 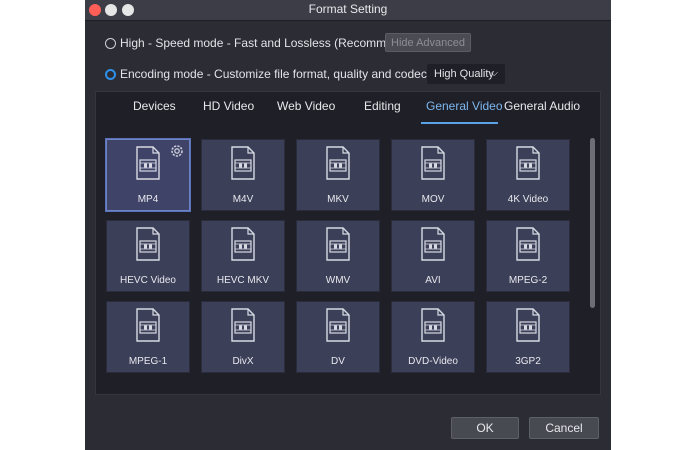 I want to click on format-tile: HEVC Video, so click(x=148, y=256).